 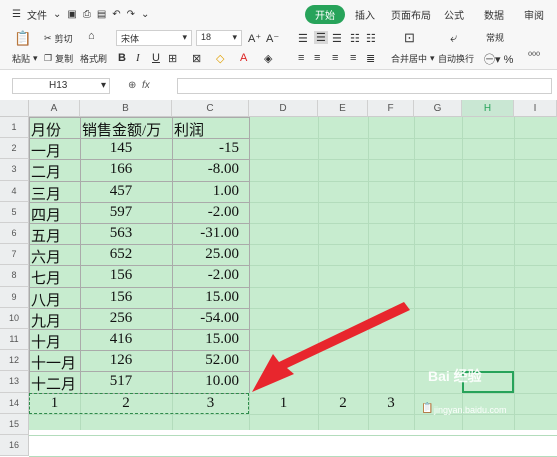 I want to click on watermark-url: jingyan.baidu.com, so click(x=470, y=410).